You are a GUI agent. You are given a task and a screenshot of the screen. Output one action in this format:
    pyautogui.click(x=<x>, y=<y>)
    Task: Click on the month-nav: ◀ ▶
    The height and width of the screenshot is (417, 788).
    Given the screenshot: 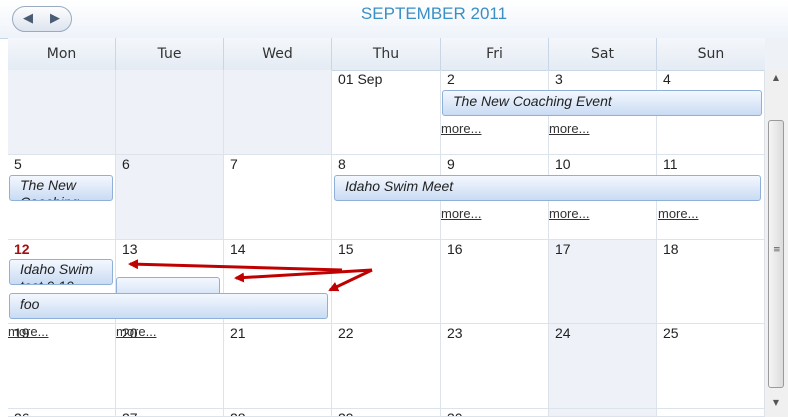 What is the action you would take?
    pyautogui.click(x=42, y=19)
    